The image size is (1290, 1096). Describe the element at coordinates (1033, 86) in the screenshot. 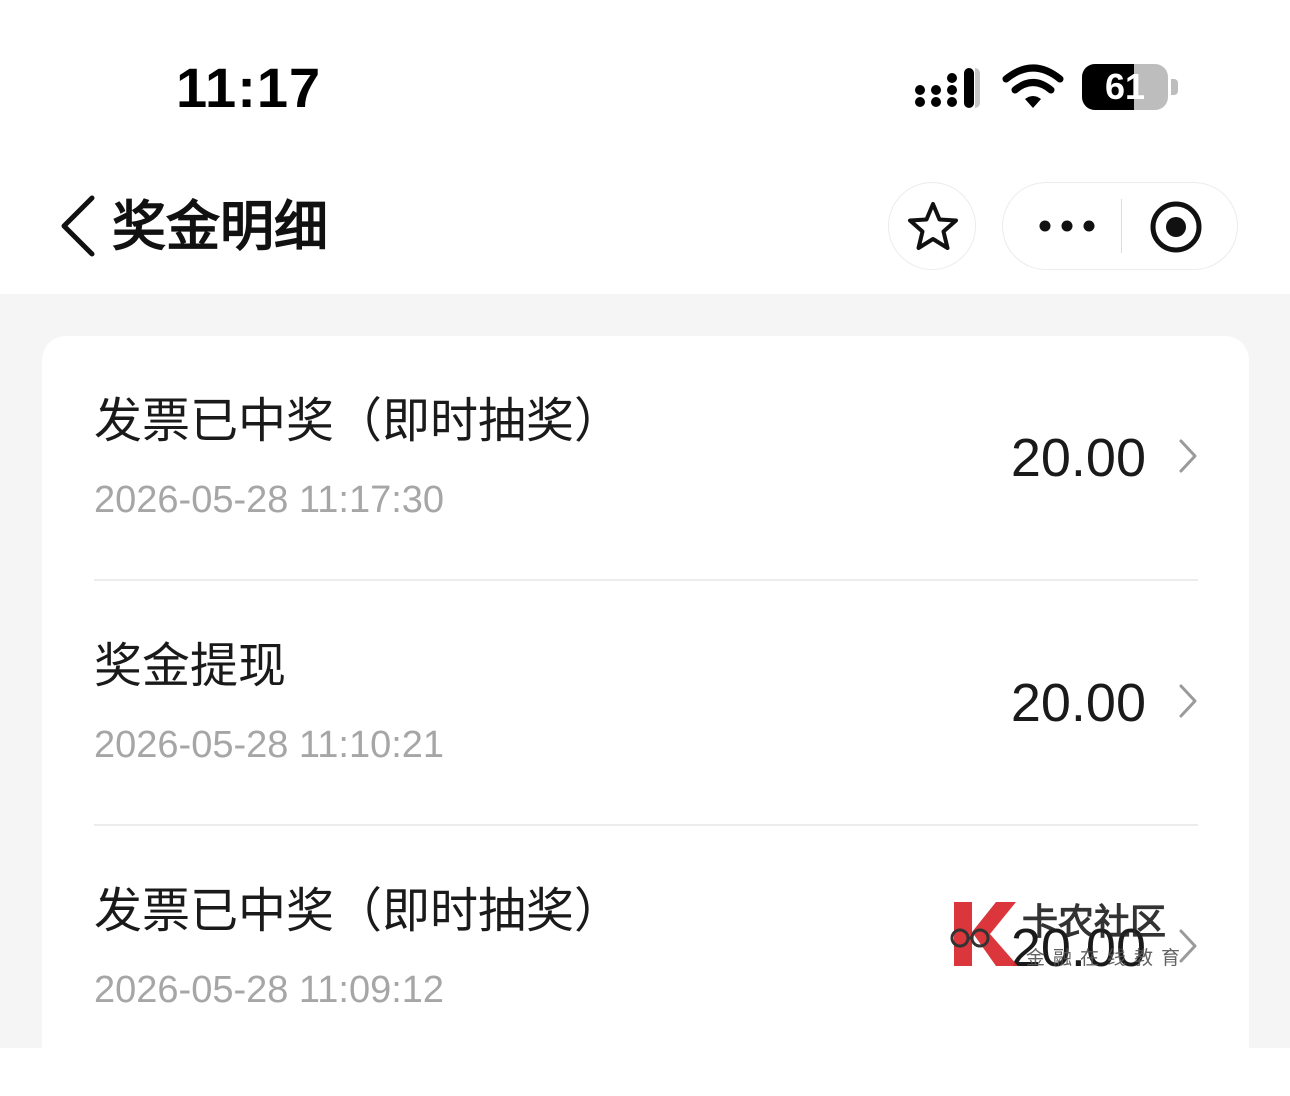

I see `wifi-icon` at that location.